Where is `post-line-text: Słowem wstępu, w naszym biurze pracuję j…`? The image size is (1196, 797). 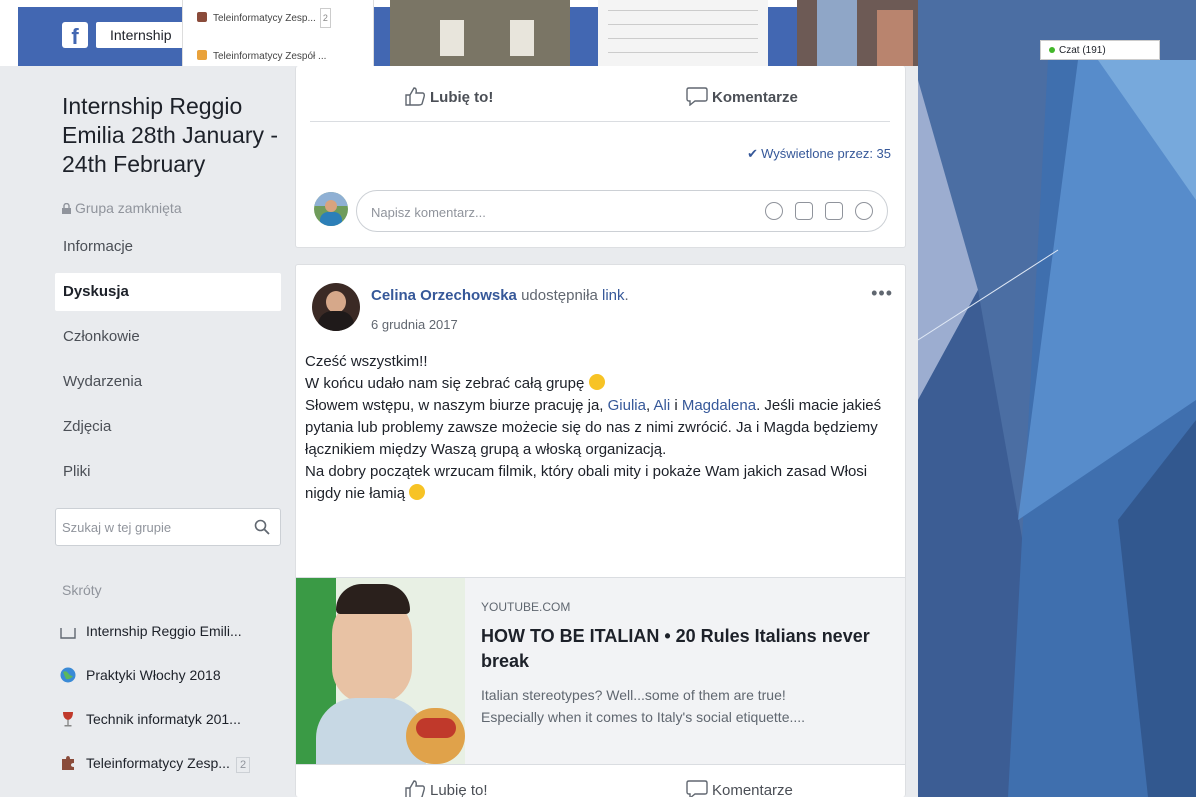
post-line-text: Słowem wstępu, w naszym biurze pracuję j… is located at coordinates (456, 405).